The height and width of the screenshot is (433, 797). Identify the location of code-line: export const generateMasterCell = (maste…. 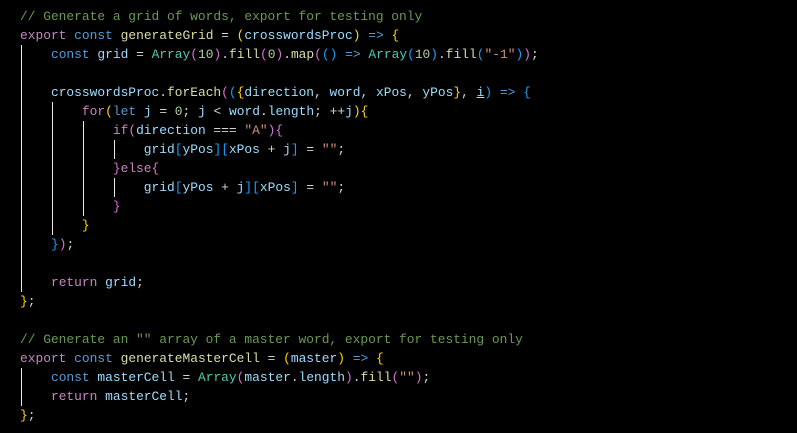
(202, 358).